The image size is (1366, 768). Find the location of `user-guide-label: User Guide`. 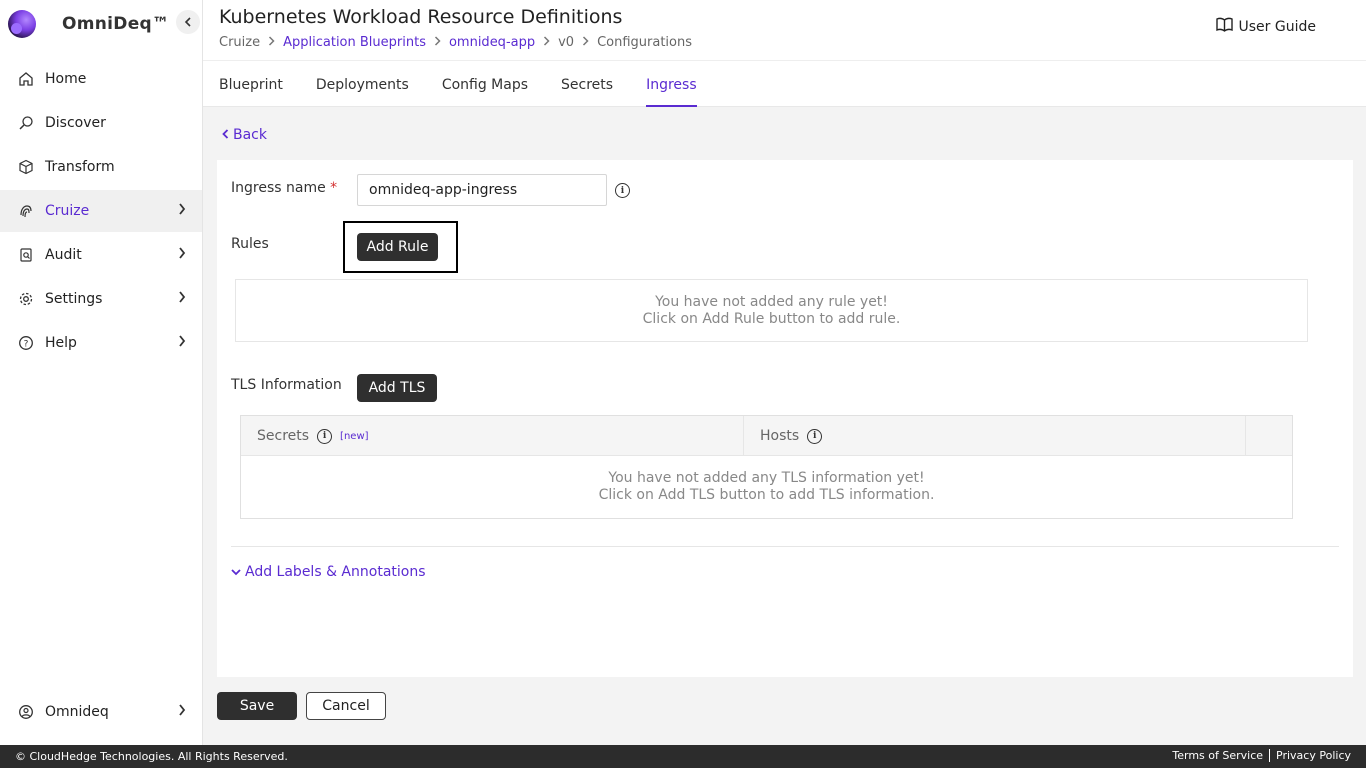

user-guide-label: User Guide is located at coordinates (1277, 26).